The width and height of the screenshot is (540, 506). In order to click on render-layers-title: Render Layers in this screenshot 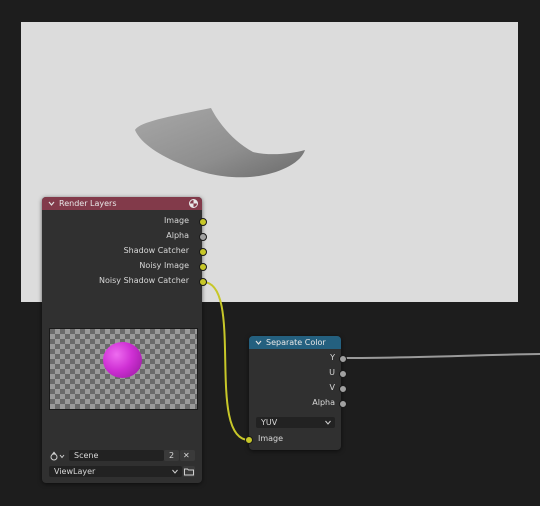, I will do `click(88, 203)`.